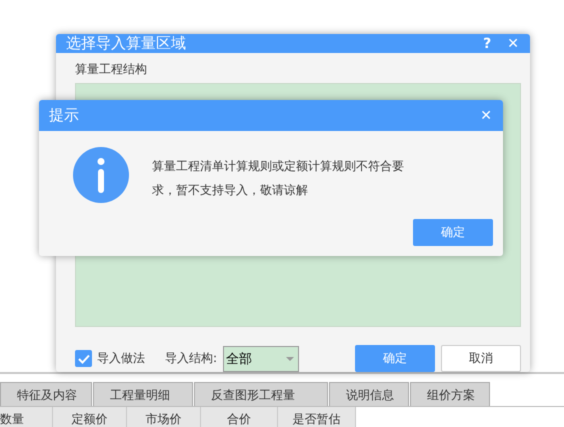  What do you see at coordinates (239, 417) in the screenshot?
I see `column-header: 合价` at bounding box center [239, 417].